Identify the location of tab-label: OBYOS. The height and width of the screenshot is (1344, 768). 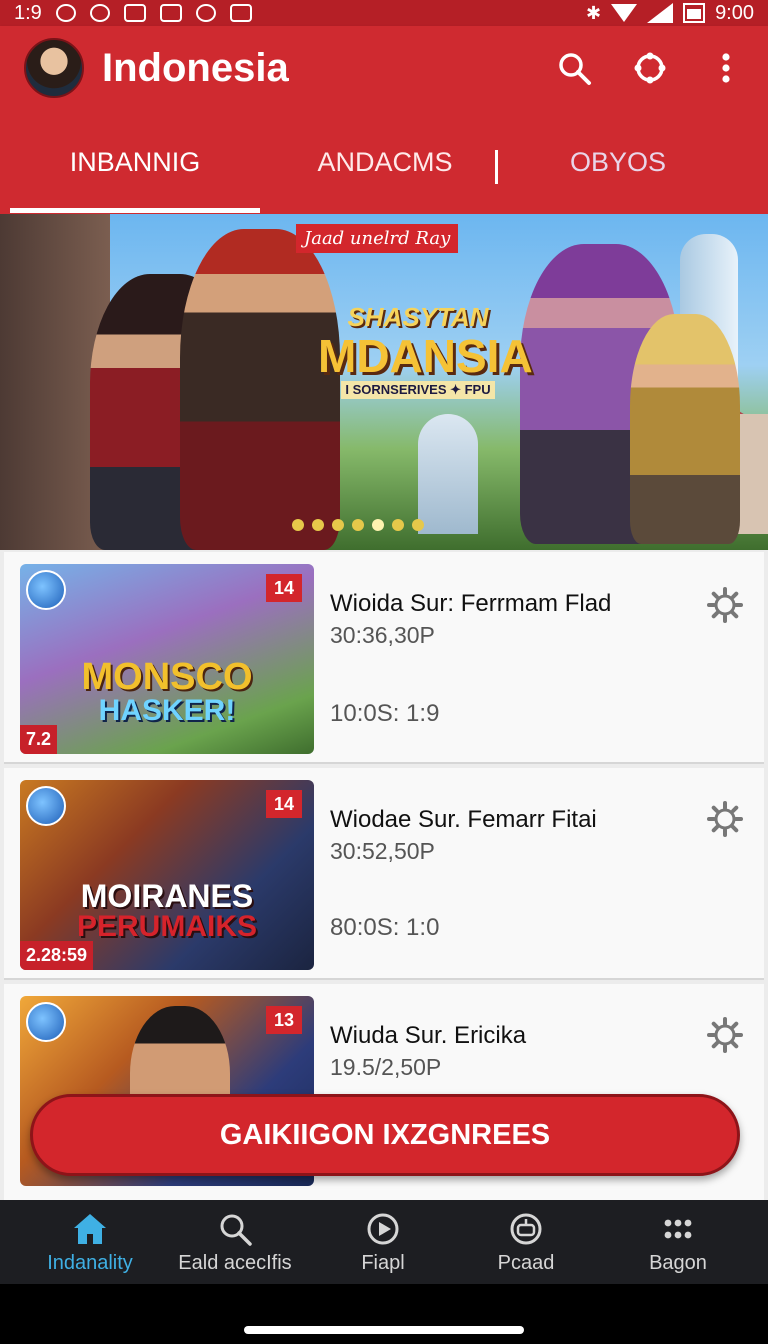
(618, 161).